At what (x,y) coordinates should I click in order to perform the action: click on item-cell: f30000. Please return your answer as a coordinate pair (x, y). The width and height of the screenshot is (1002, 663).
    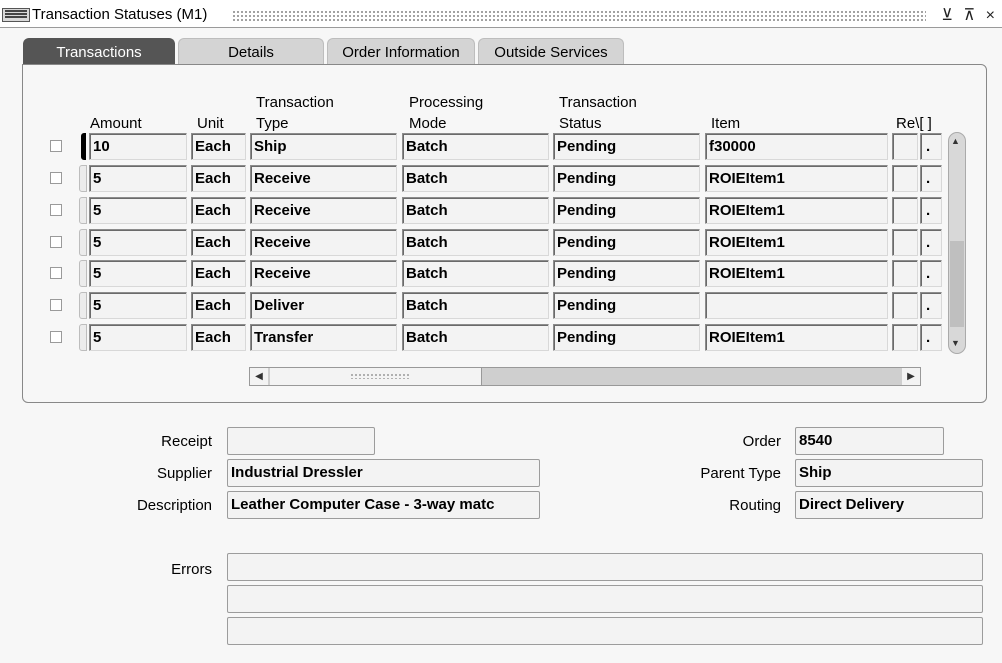
    Looking at the image, I should click on (796, 146).